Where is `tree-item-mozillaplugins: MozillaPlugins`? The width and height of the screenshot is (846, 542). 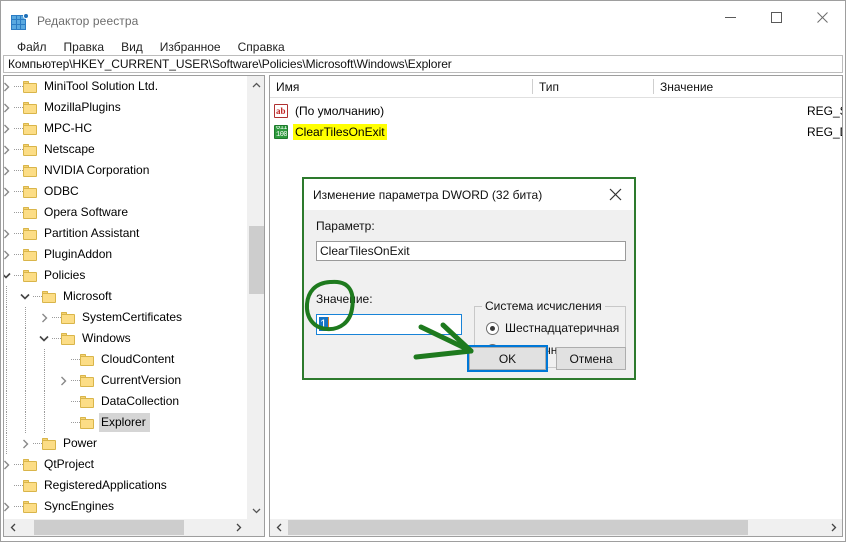
tree-item-mozillaplugins: MozillaPlugins is located at coordinates (125, 107).